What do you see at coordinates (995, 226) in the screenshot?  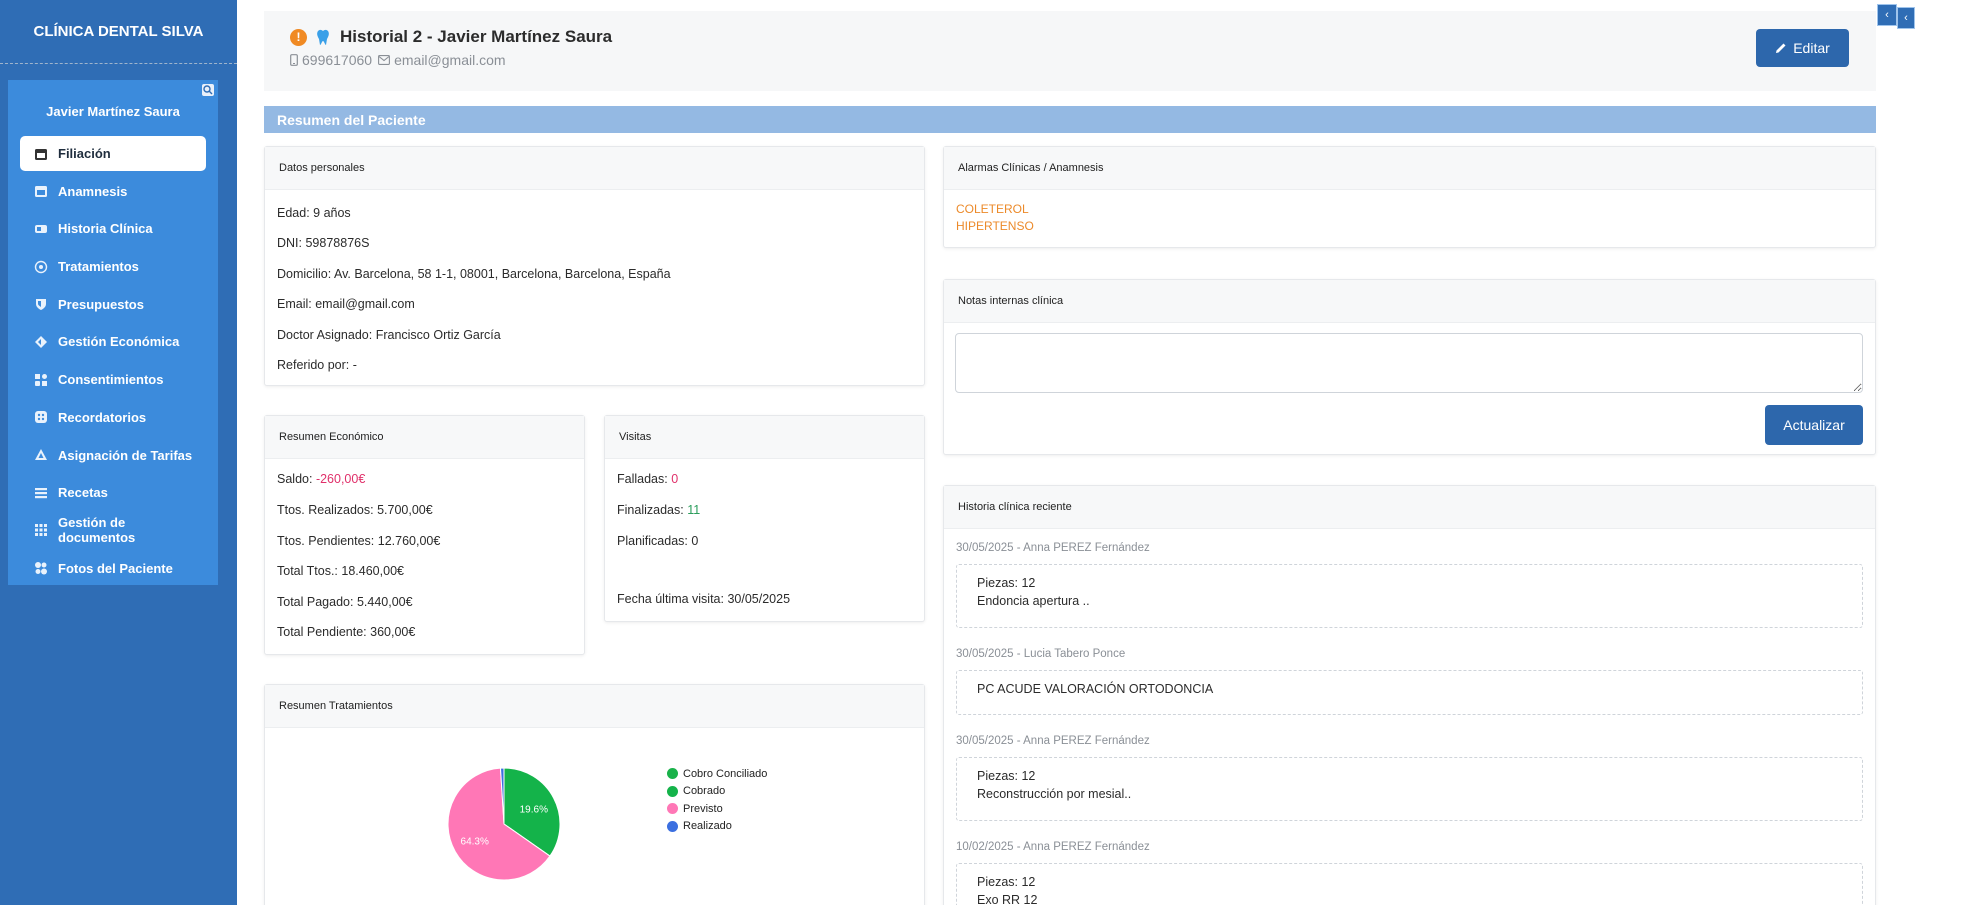 I see `alarm-item: HIPERTENSO` at bounding box center [995, 226].